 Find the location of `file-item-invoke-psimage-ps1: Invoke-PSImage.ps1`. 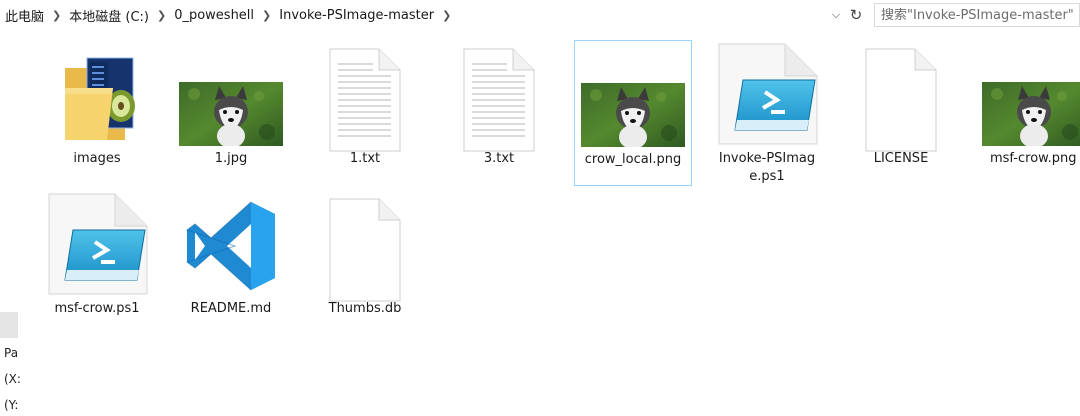

file-item-invoke-psimage-ps1: Invoke-PSImage.ps1 is located at coordinates (767, 113).